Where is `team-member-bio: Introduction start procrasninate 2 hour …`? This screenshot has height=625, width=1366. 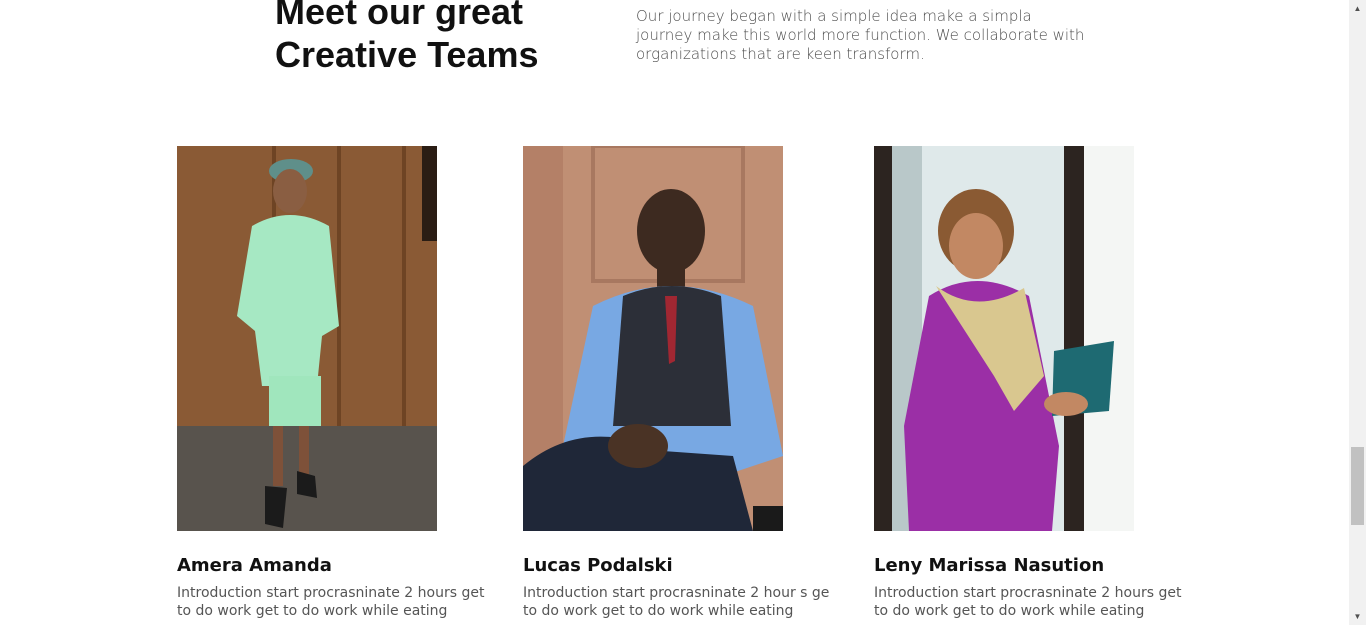 team-member-bio: Introduction start procrasninate 2 hour … is located at coordinates (676, 602).